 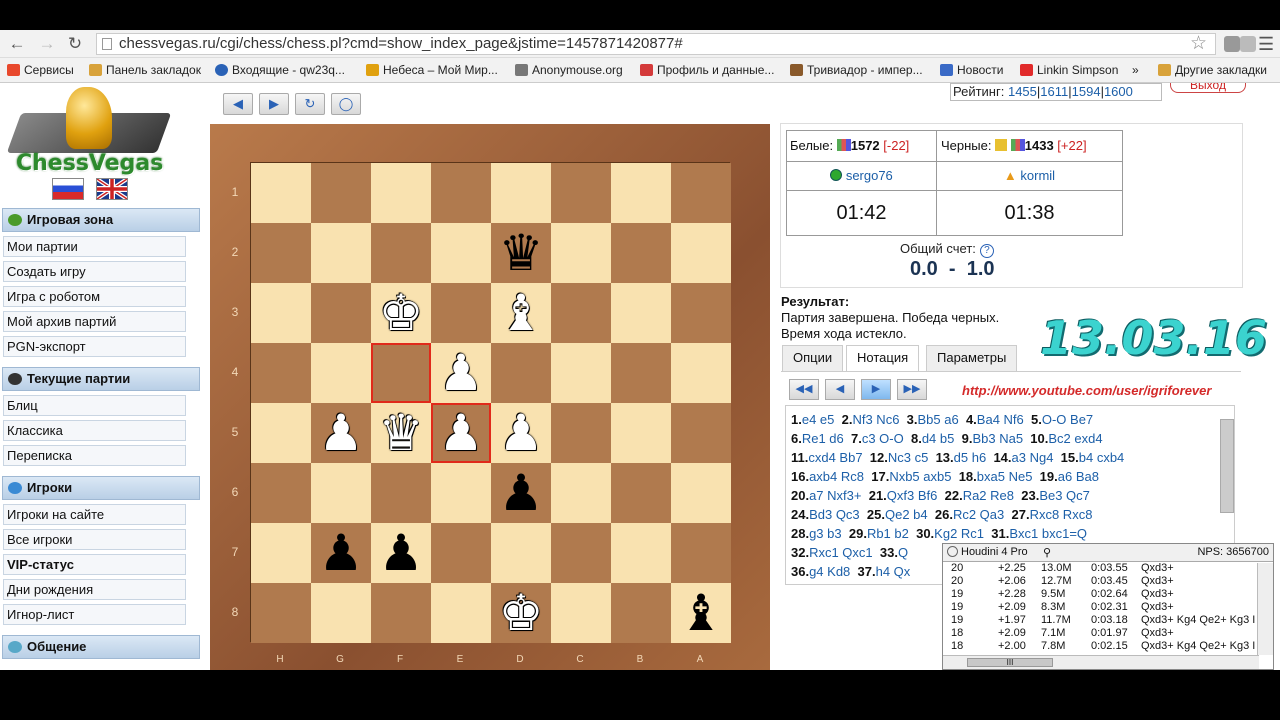 What do you see at coordinates (1022, 91) in the screenshot?
I see `rating-1: 1455` at bounding box center [1022, 91].